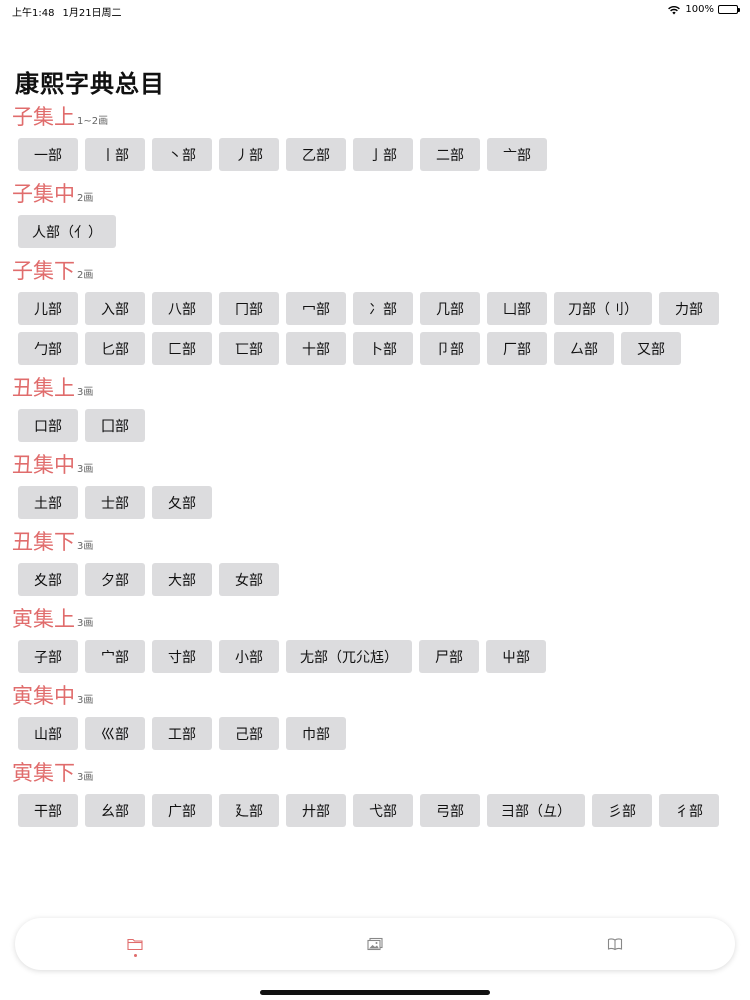  What do you see at coordinates (377, 483) in the screenshot?
I see `section: 丑集中 3画土部 士部 夂部` at bounding box center [377, 483].